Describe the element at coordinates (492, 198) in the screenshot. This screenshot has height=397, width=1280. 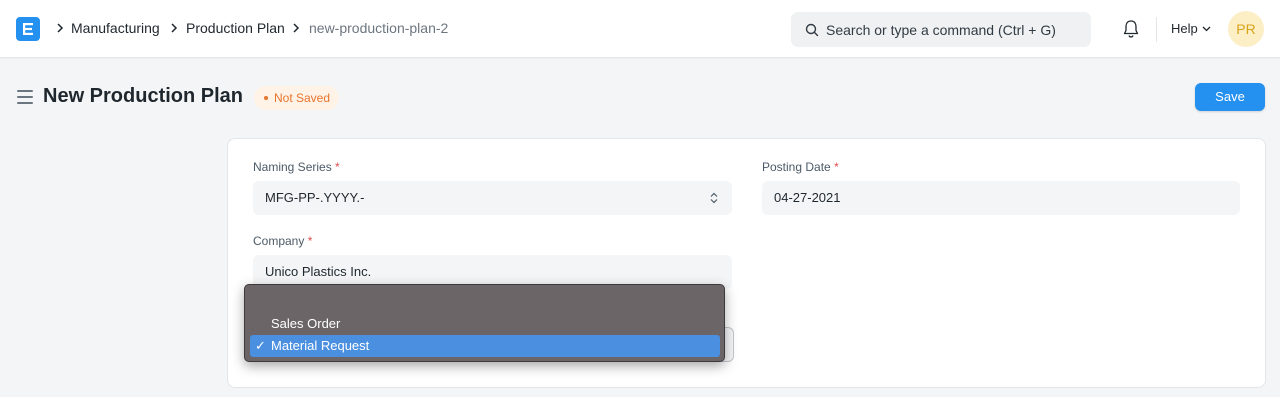
I see `naming-series-select: MFG-PP-.YYYY.-` at that location.